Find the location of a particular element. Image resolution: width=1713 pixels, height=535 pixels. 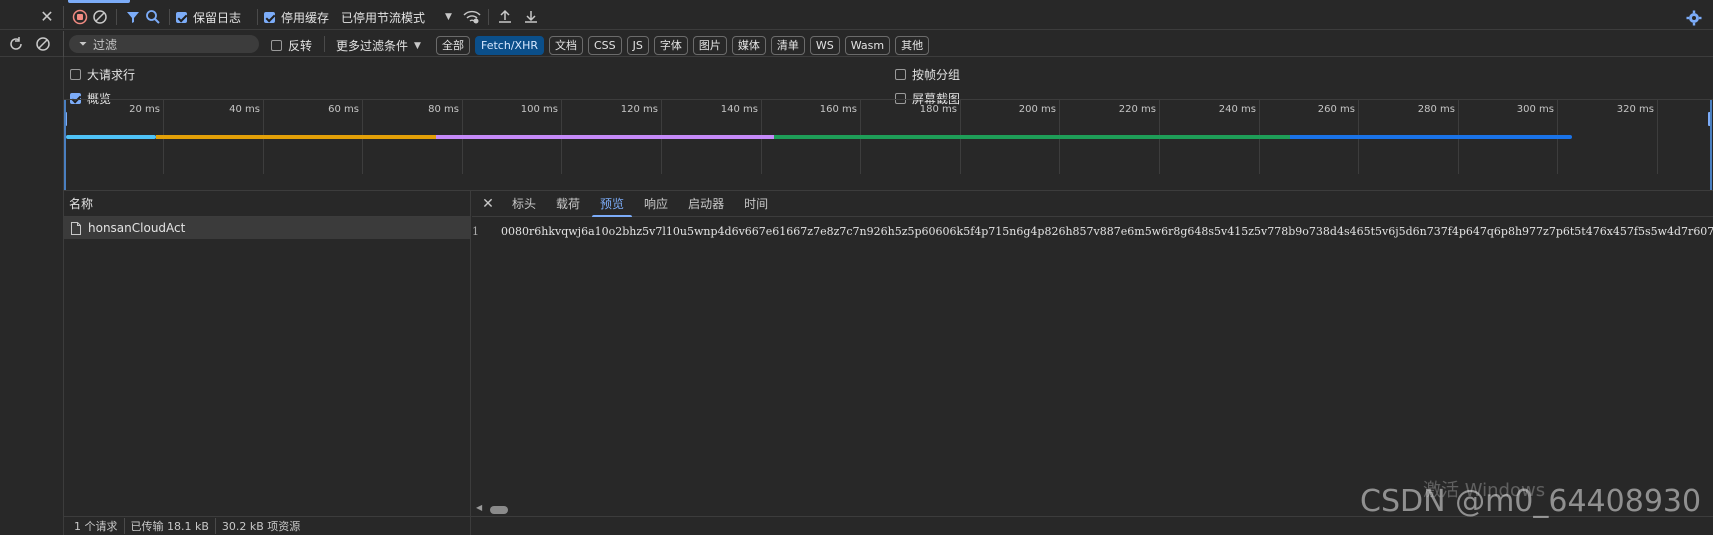

scroll-left-icon: ◀ is located at coordinates (479, 507).